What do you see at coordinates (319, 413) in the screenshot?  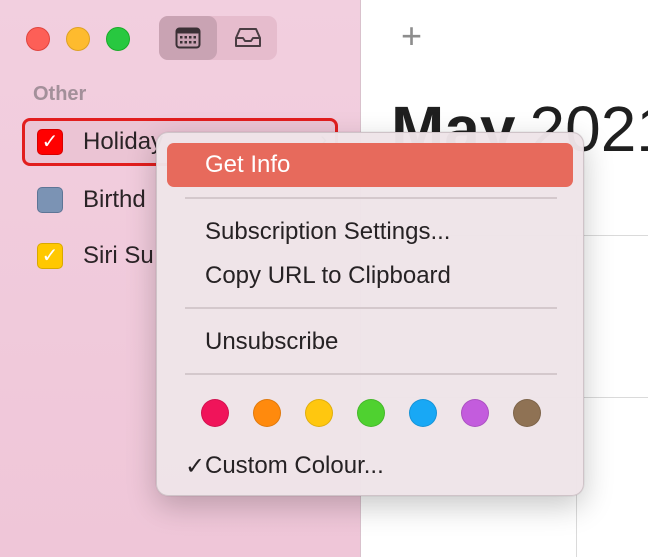 I see `color-swatch-yellow` at bounding box center [319, 413].